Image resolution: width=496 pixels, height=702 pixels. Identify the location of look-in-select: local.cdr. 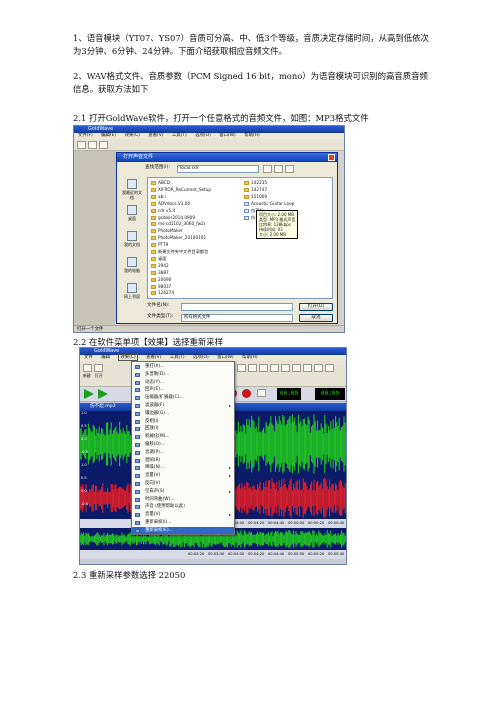
(218, 169).